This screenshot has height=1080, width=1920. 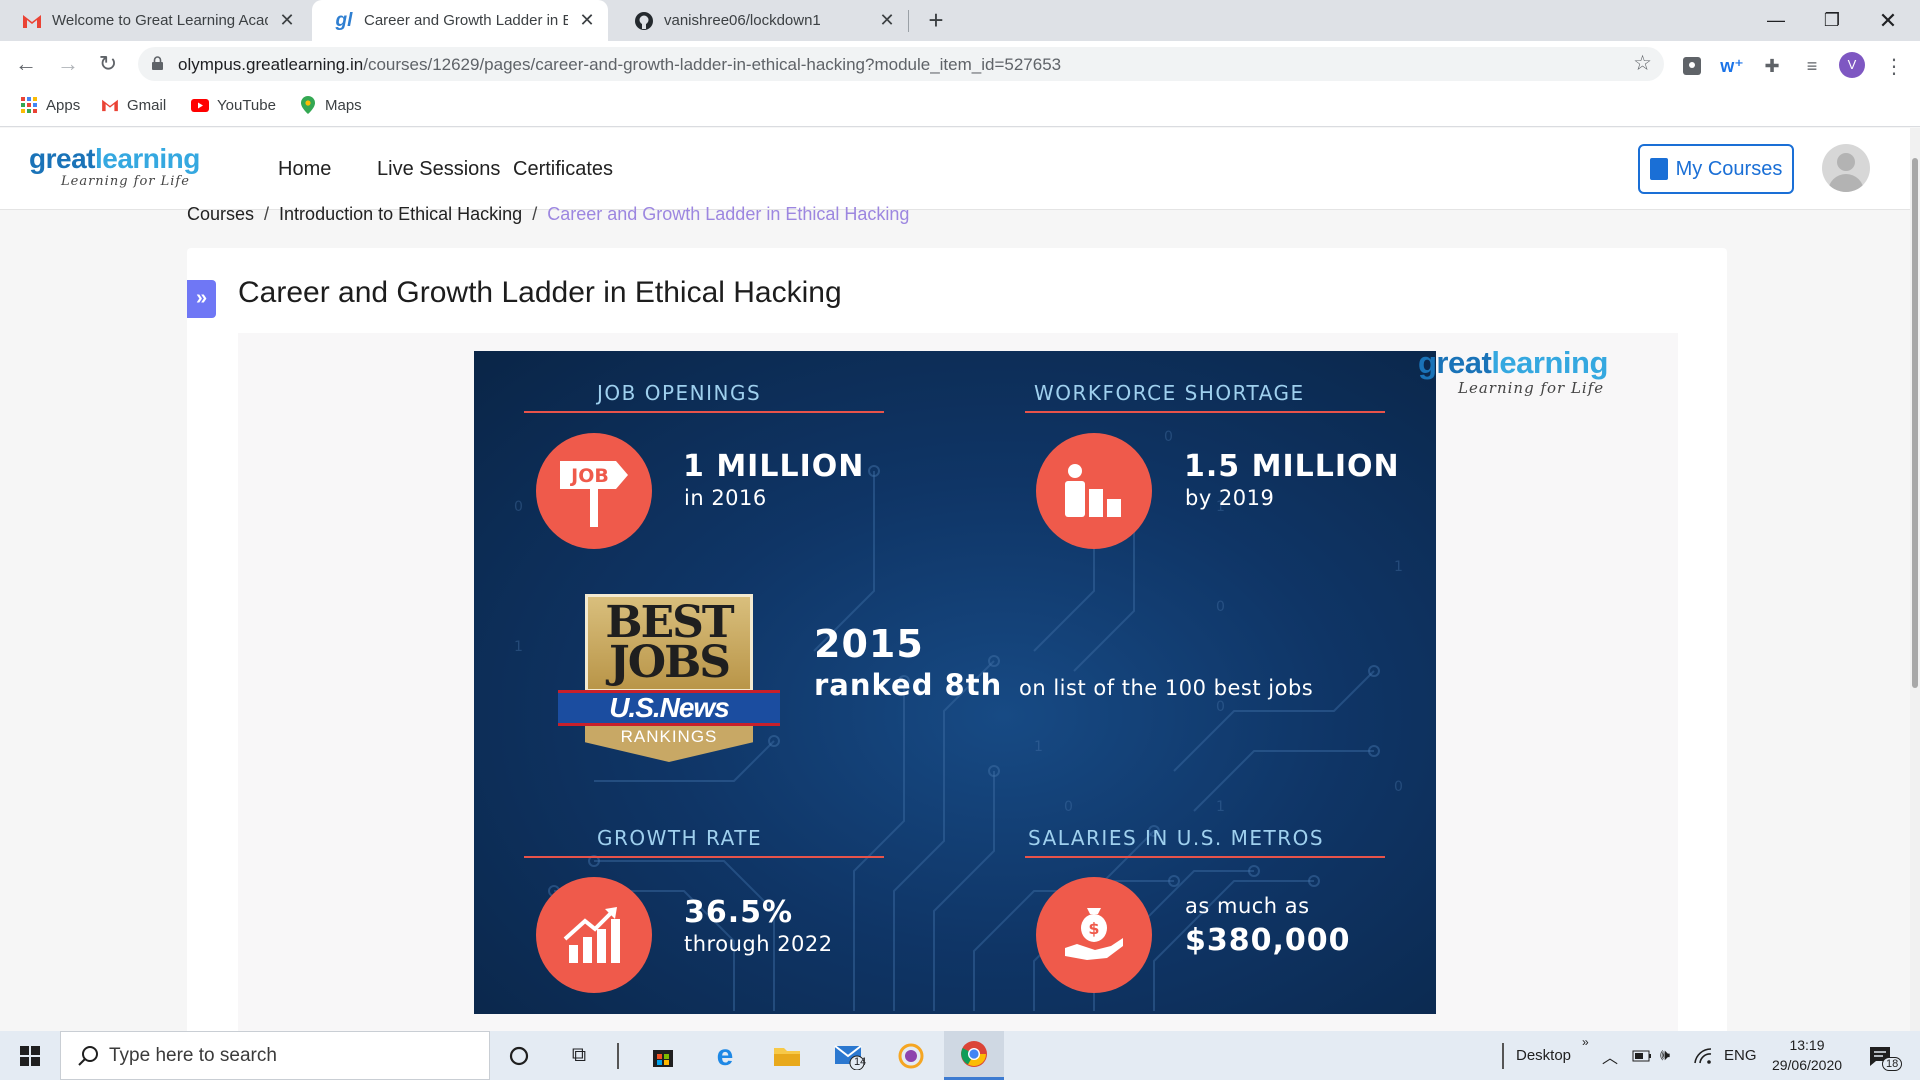 What do you see at coordinates (1915, 423) in the screenshot?
I see `scrollbar-thumb` at bounding box center [1915, 423].